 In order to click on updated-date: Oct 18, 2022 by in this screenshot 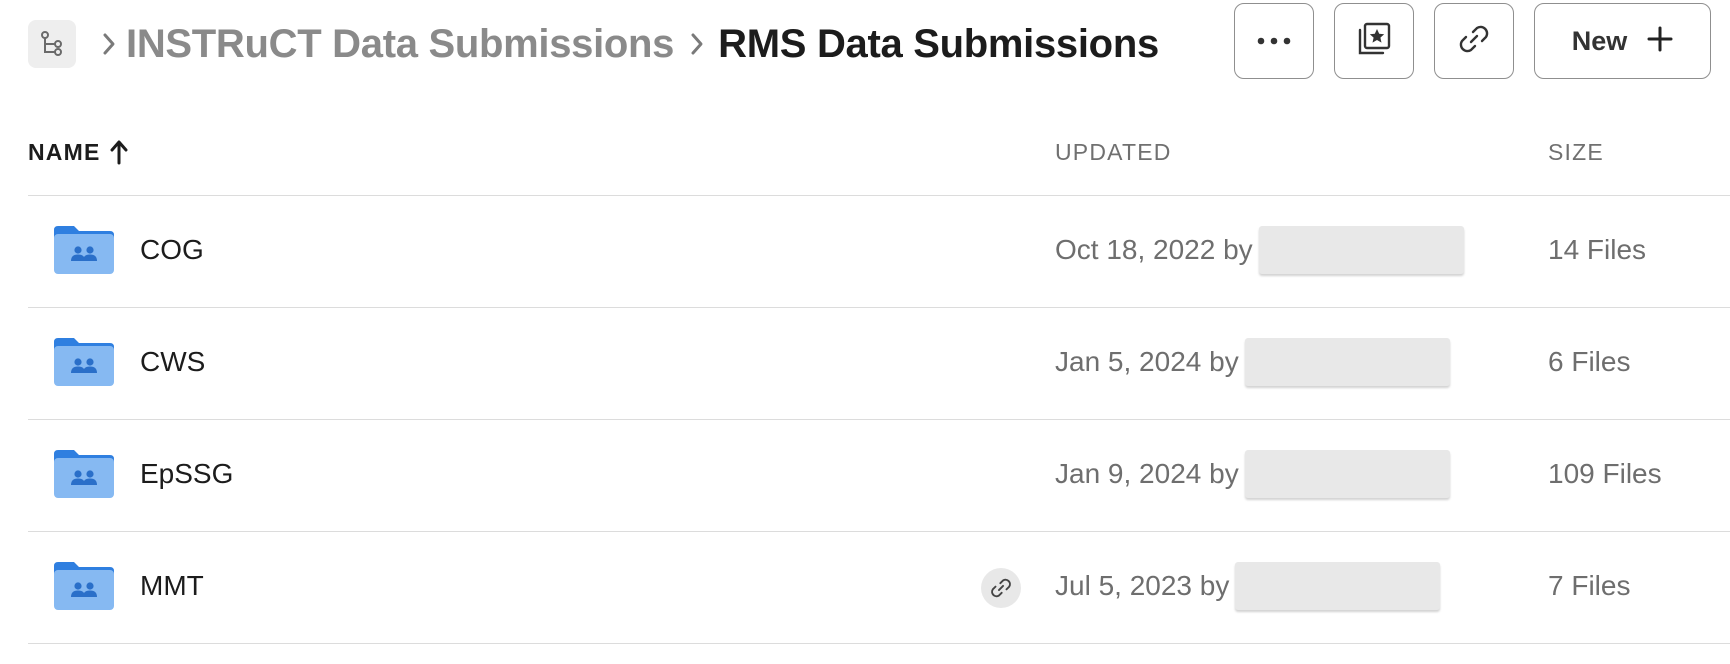, I will do `click(1154, 249)`.